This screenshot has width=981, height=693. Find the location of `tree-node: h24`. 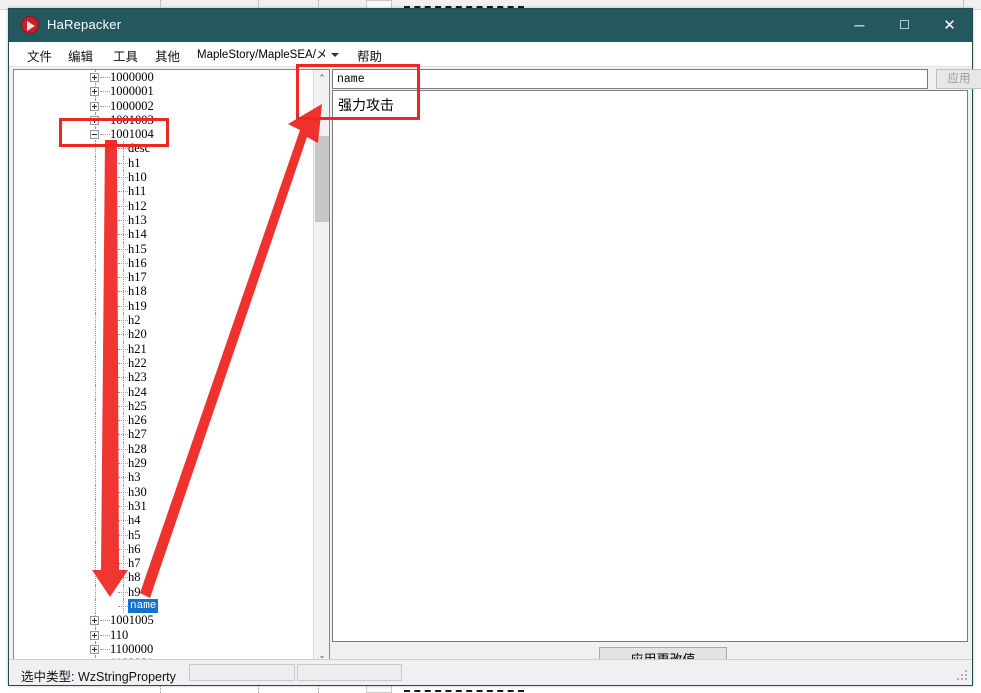

tree-node: h24 is located at coordinates (164, 391).